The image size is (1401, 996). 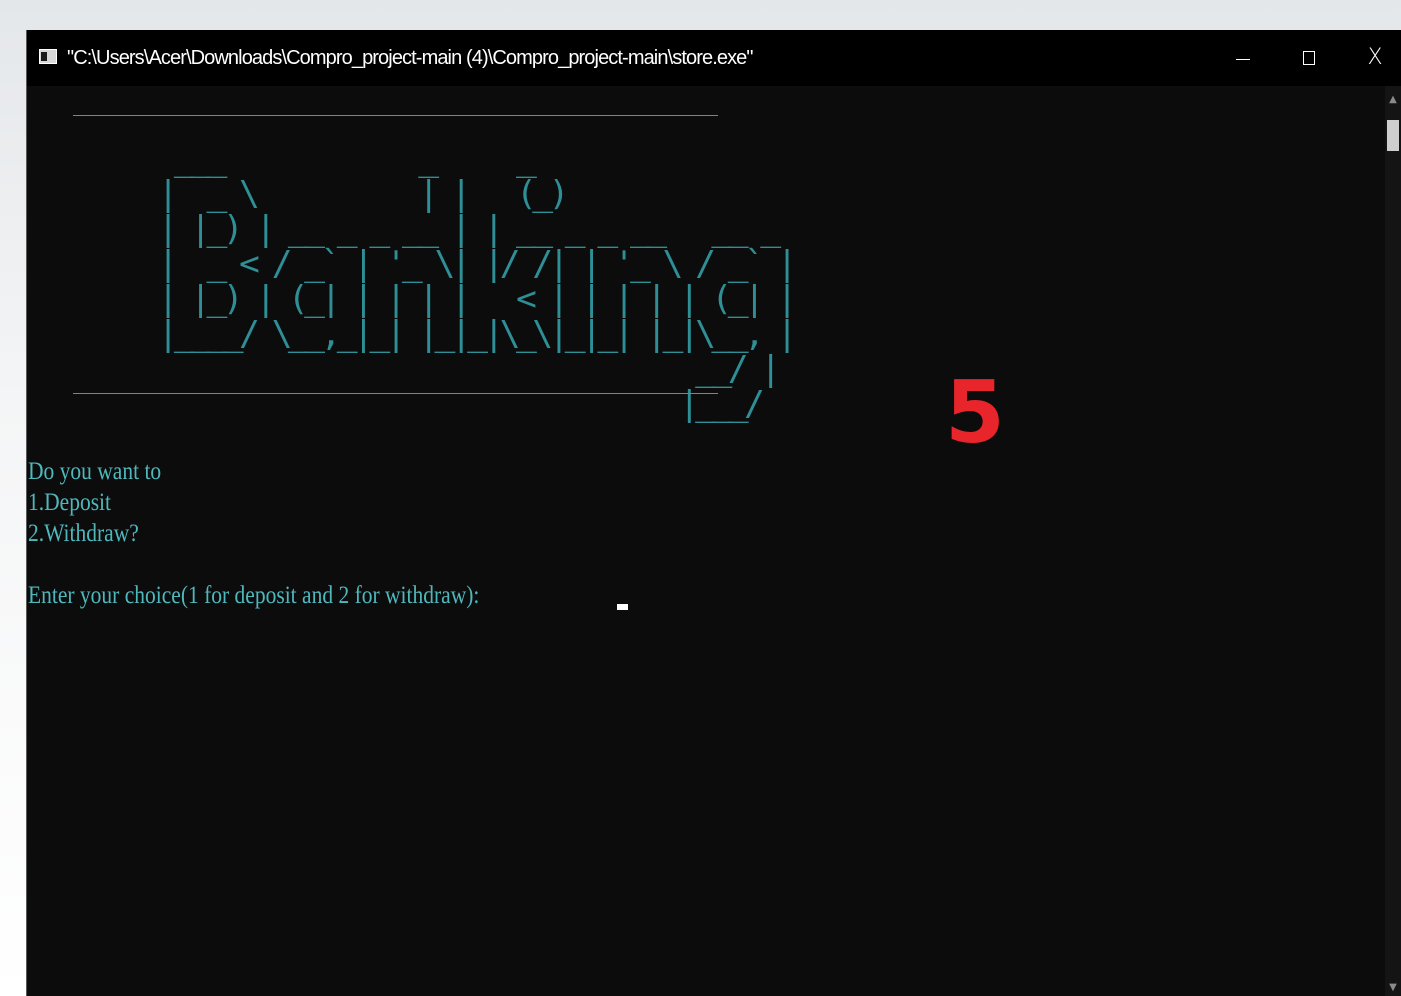 What do you see at coordinates (95, 471) in the screenshot?
I see `prompt-question: Do you want to` at bounding box center [95, 471].